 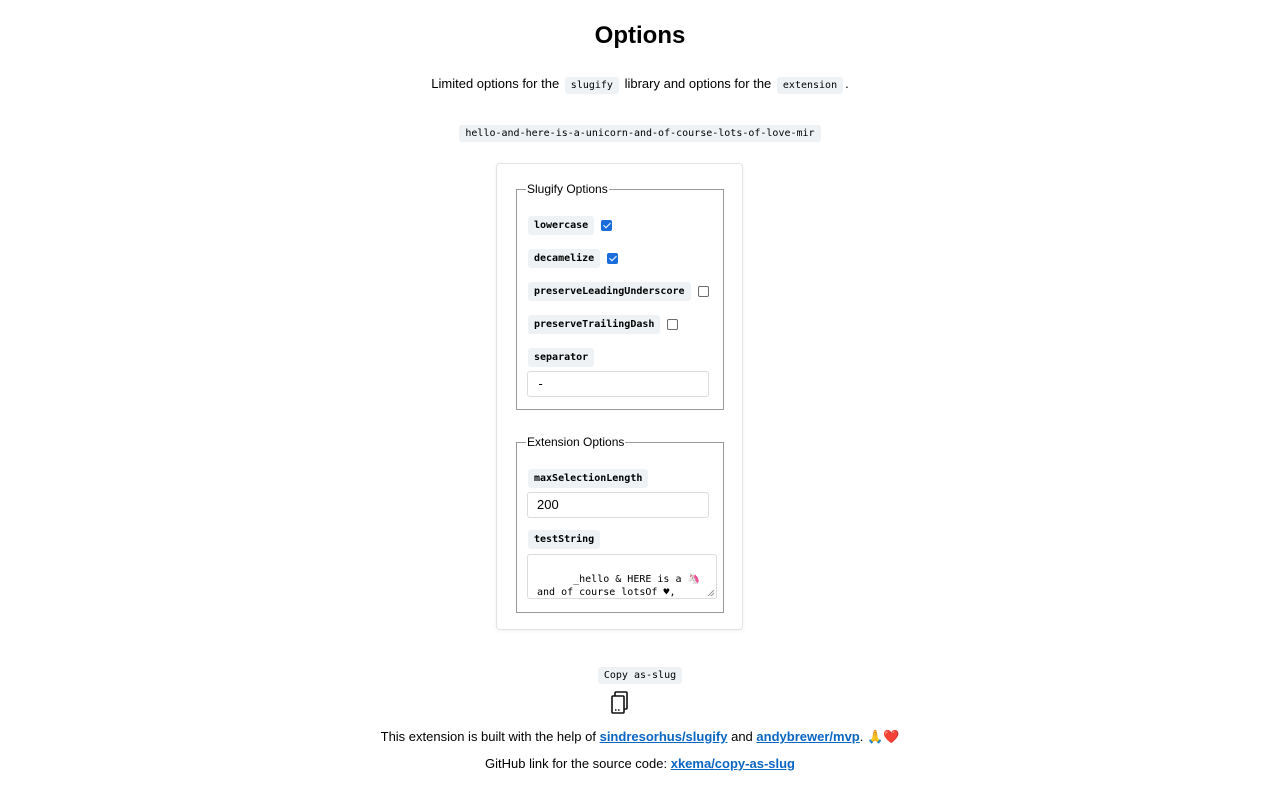 I want to click on lowercase-checkbox, so click(x=607, y=225).